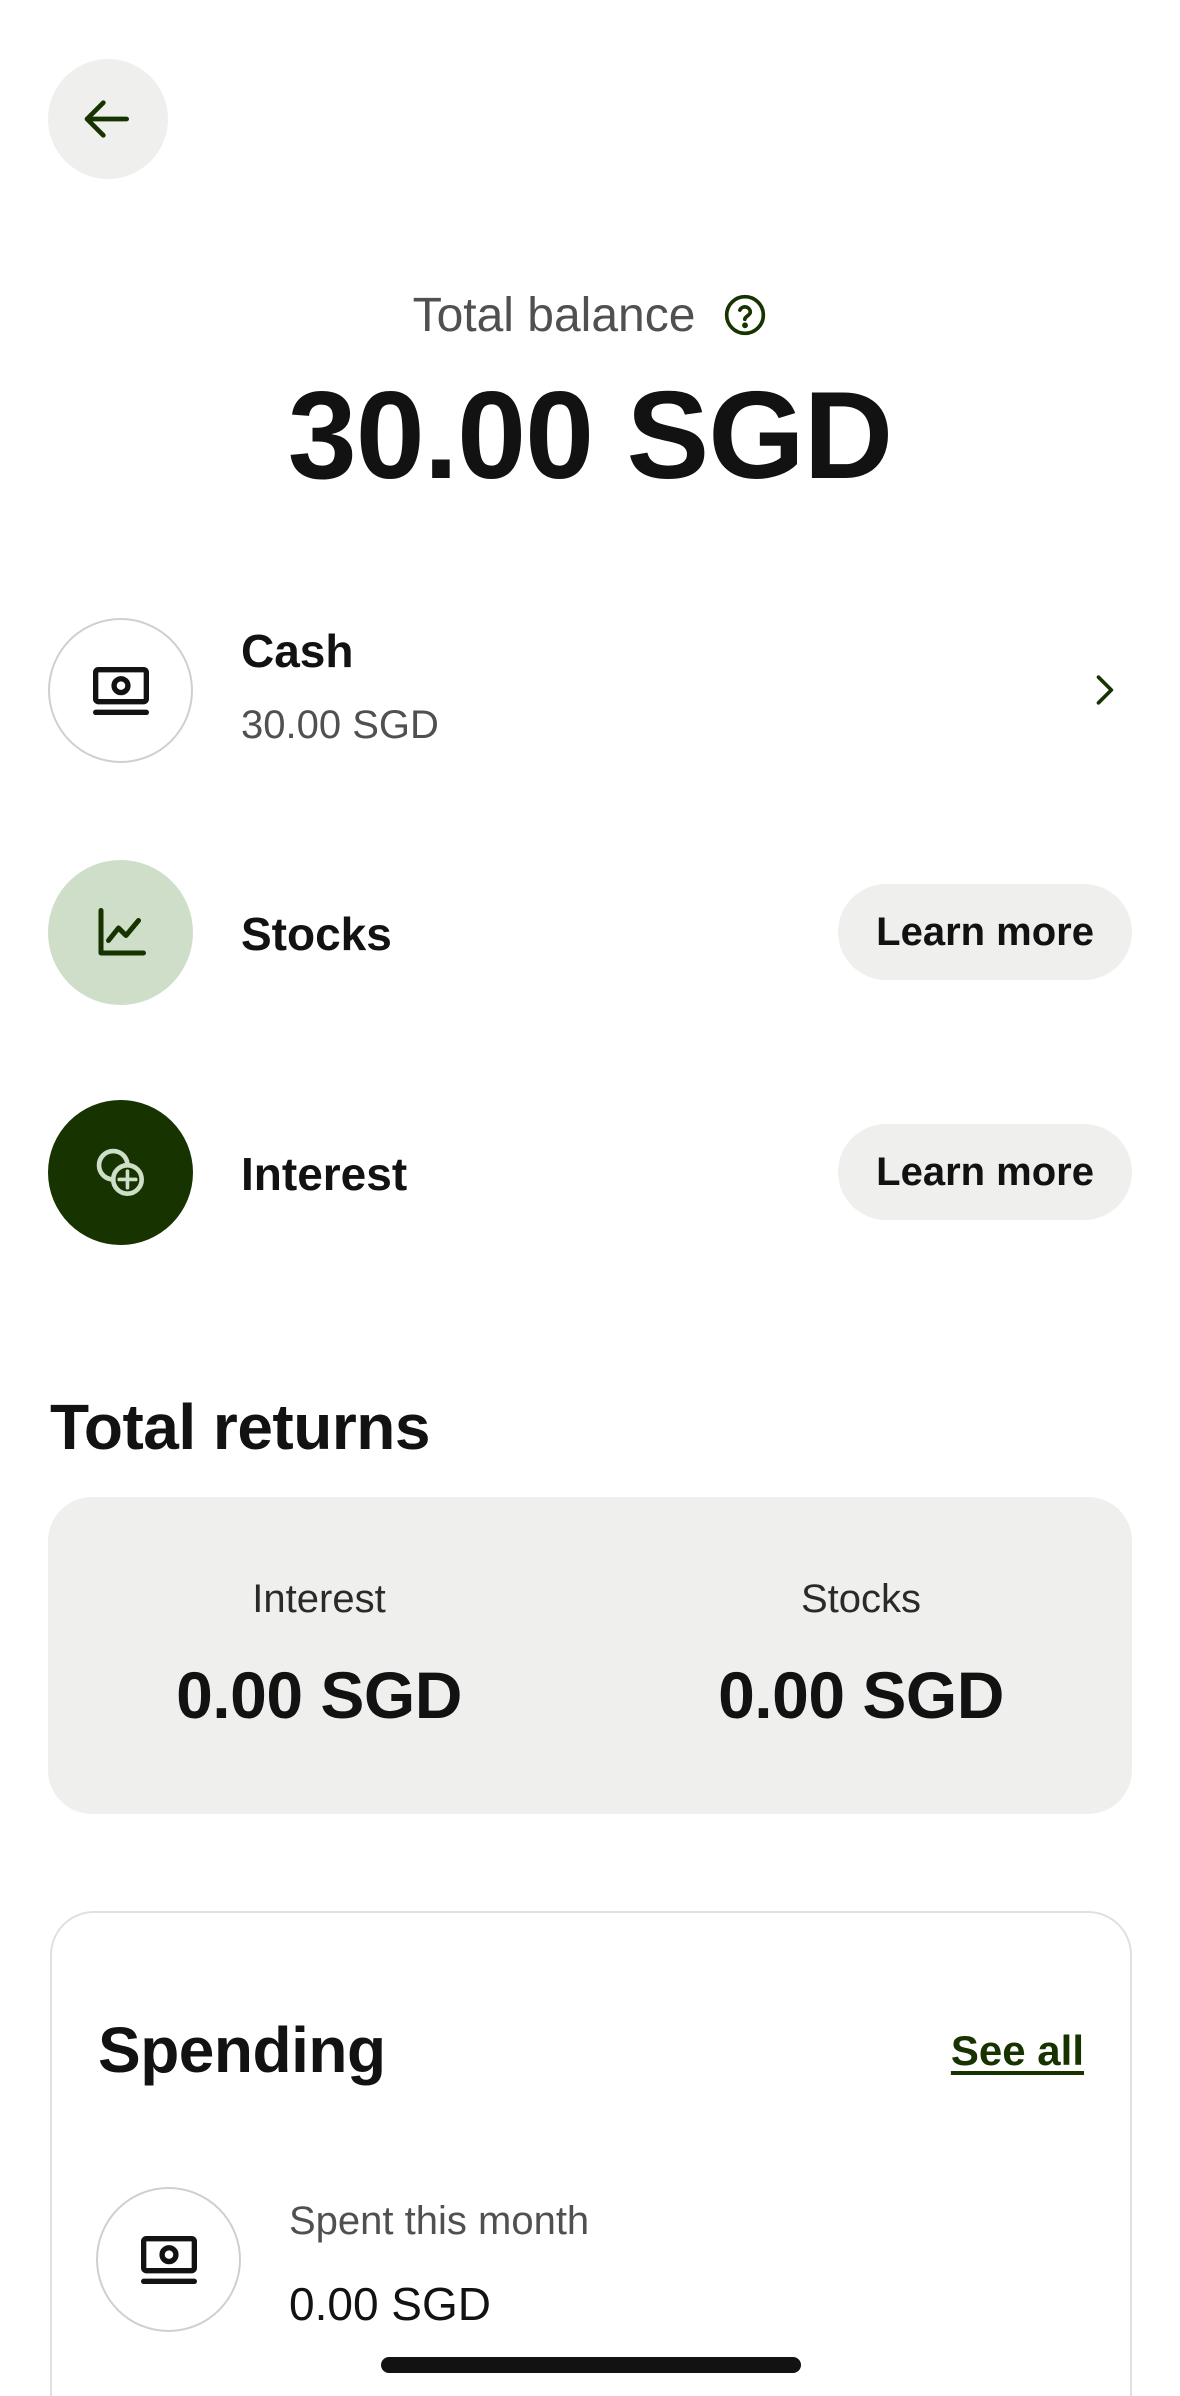 The width and height of the screenshot is (1180, 2396). What do you see at coordinates (439, 2221) in the screenshot?
I see `spent-this-month-label: Spent this month` at bounding box center [439, 2221].